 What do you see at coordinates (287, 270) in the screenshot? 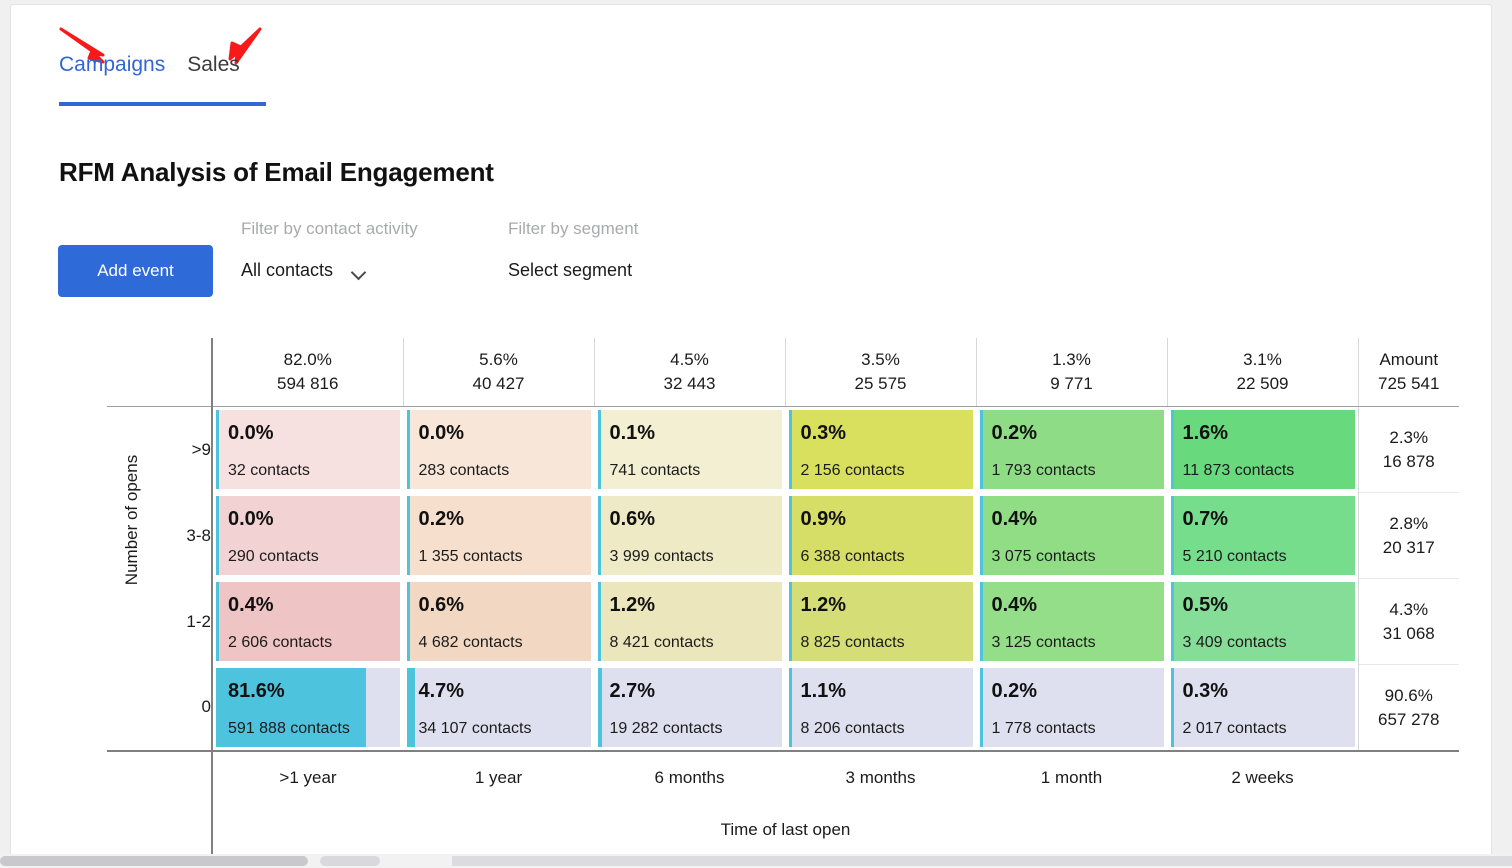
I see `contact-activity-value: All contacts` at bounding box center [287, 270].